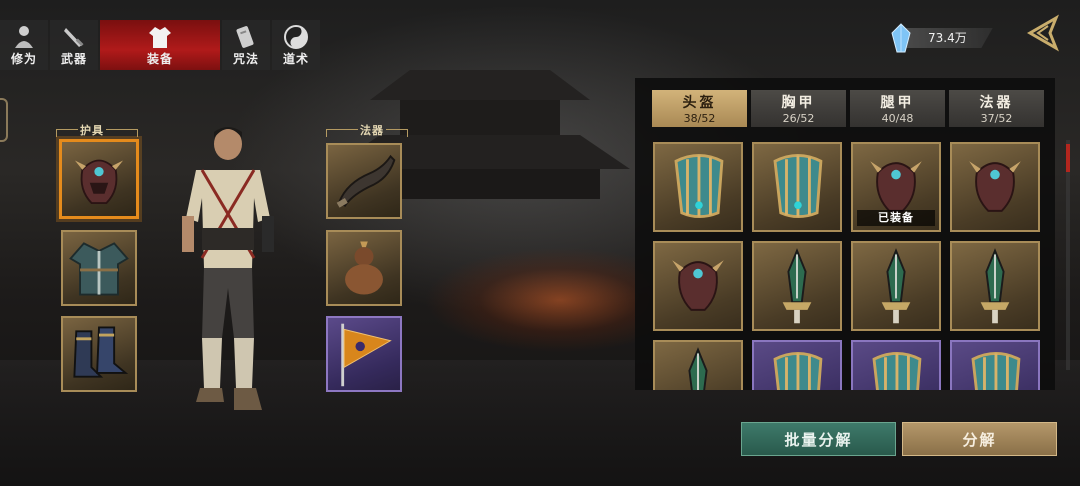 This screenshot has width=1080, height=486. What do you see at coordinates (699, 103) in the screenshot?
I see `category-name: 头盔` at bounding box center [699, 103].